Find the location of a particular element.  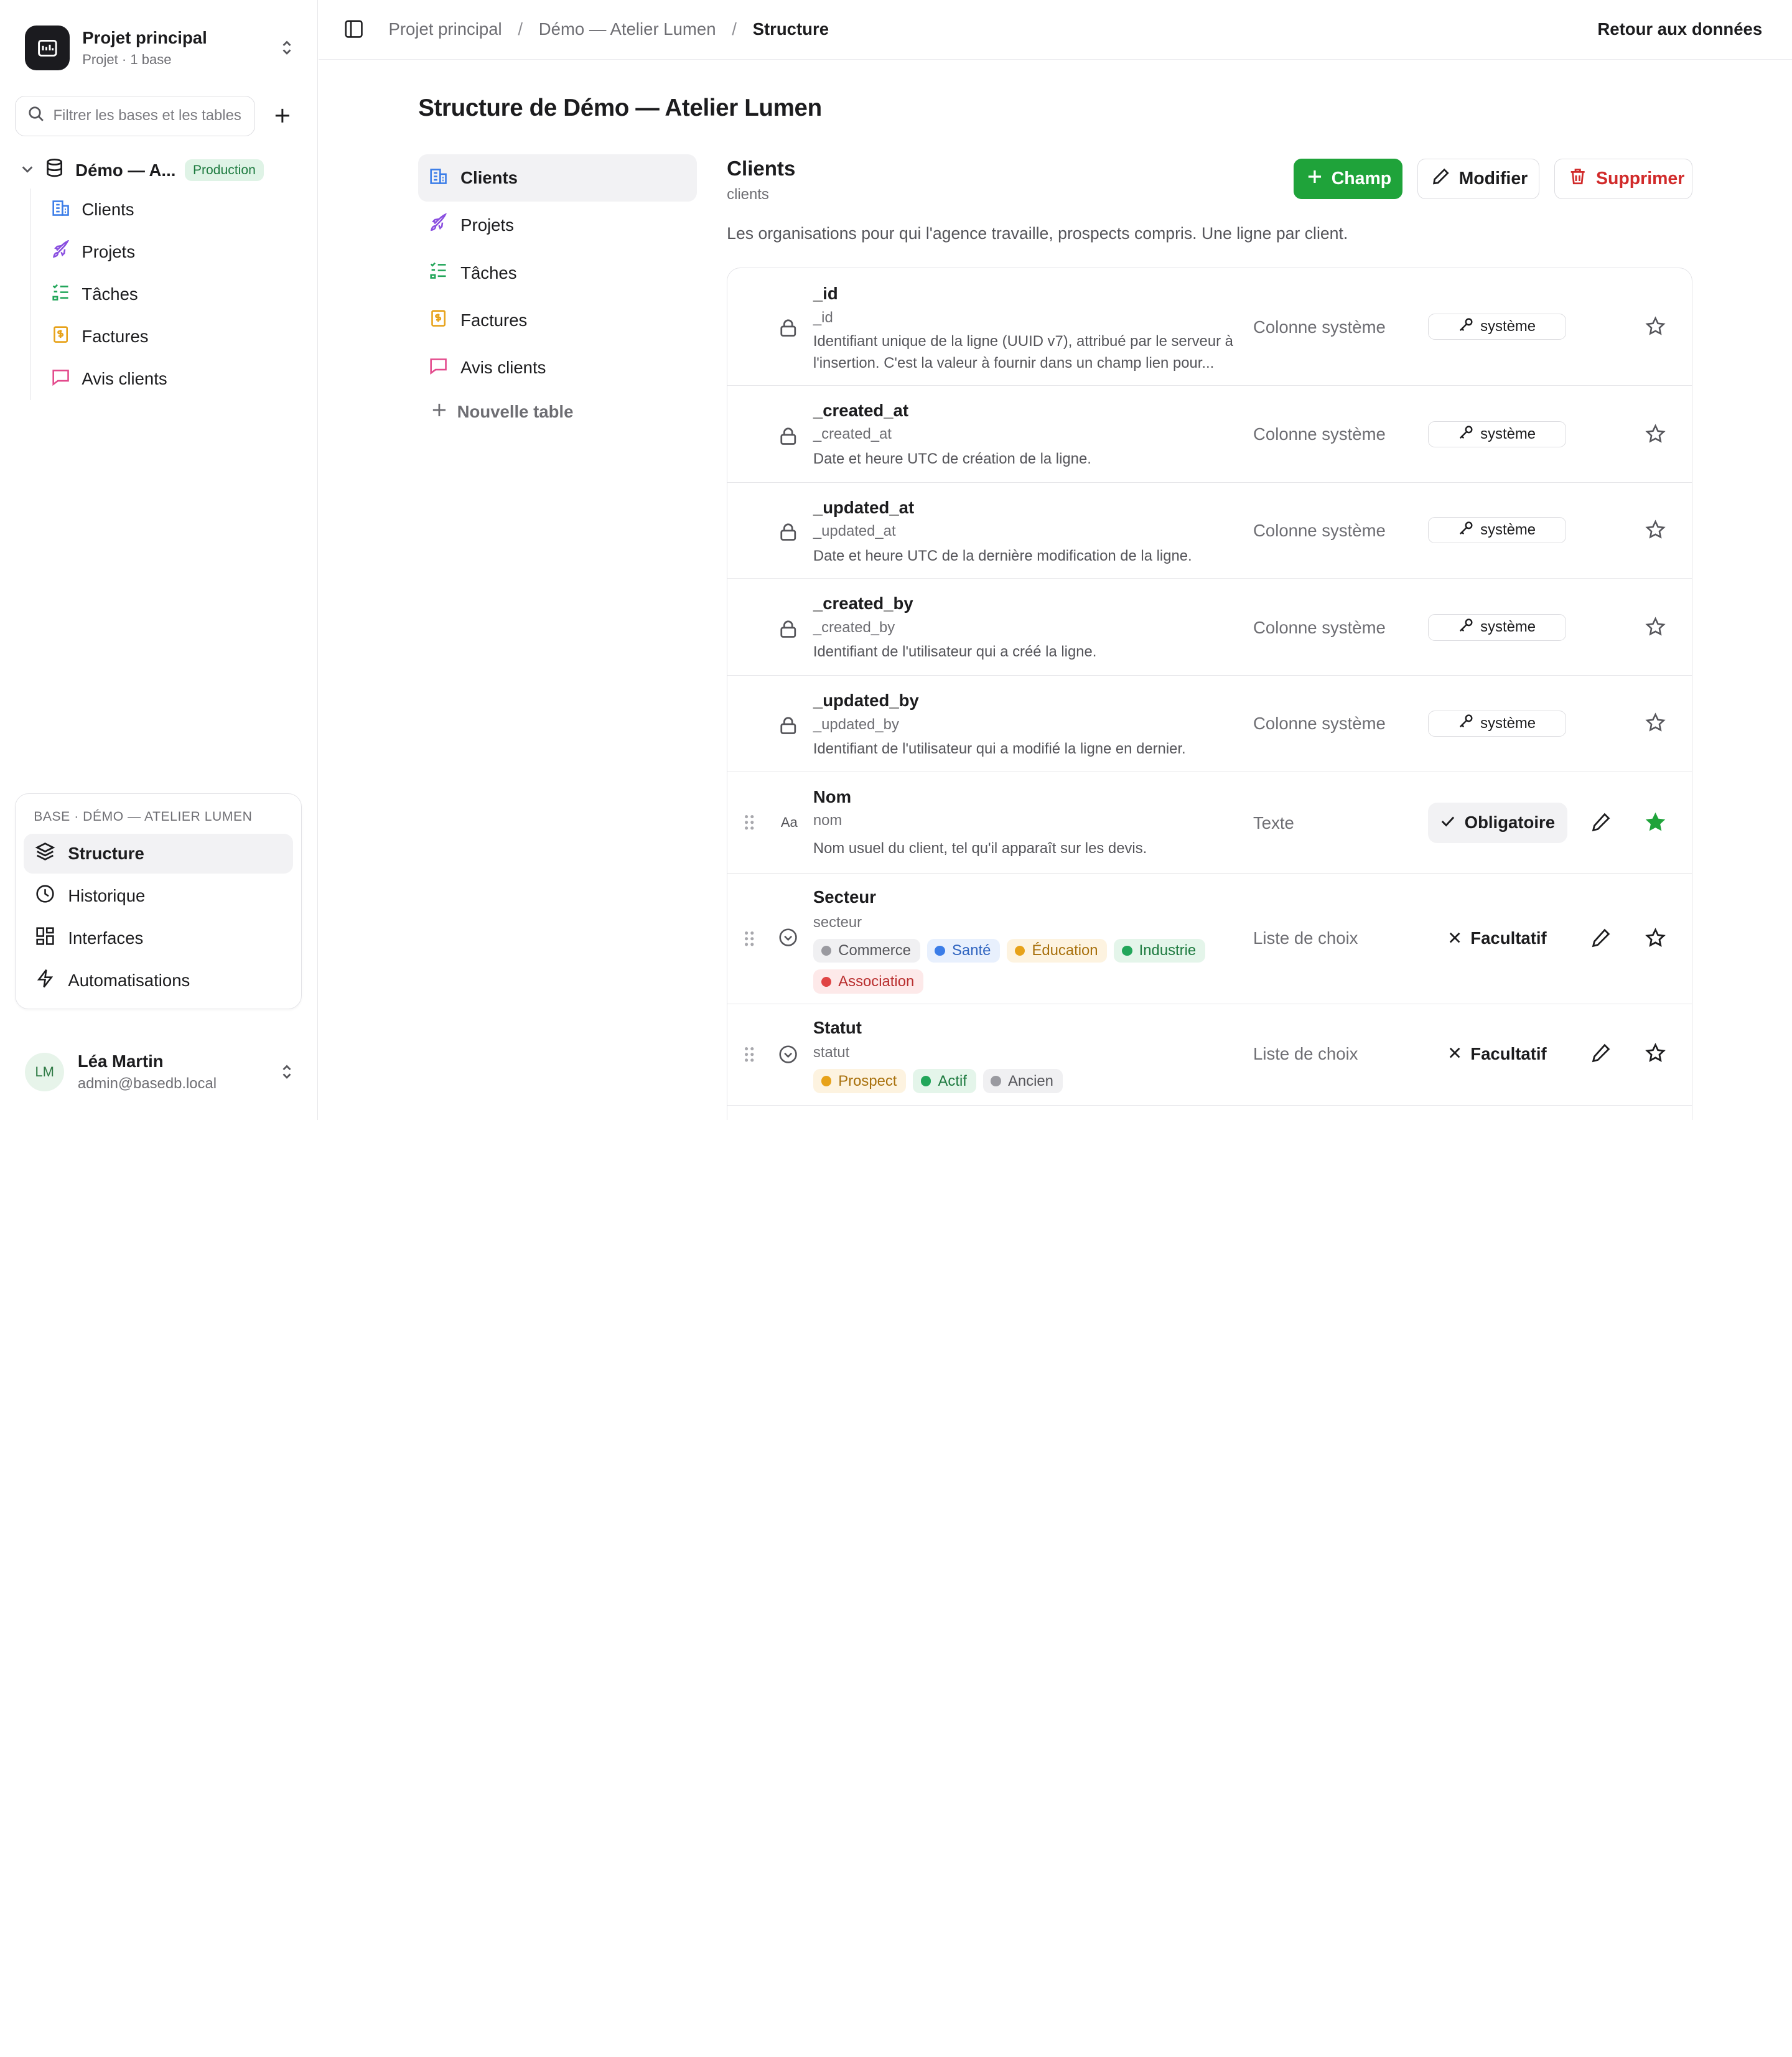

sidebar-toggle-icon is located at coordinates (353, 31).